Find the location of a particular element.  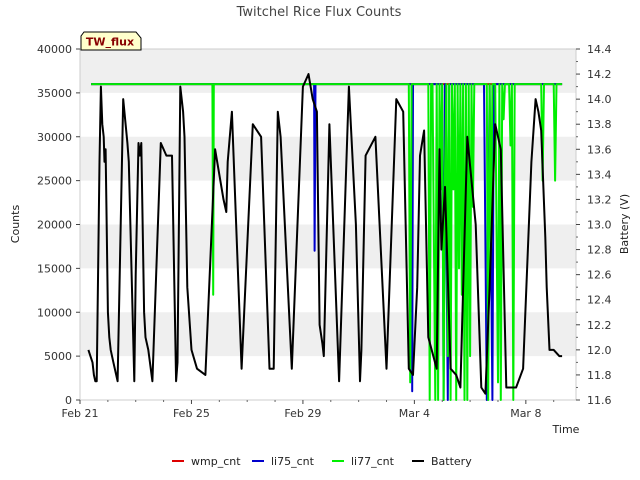

y-tick-label-right: 14.0 is located at coordinates (599, 99).